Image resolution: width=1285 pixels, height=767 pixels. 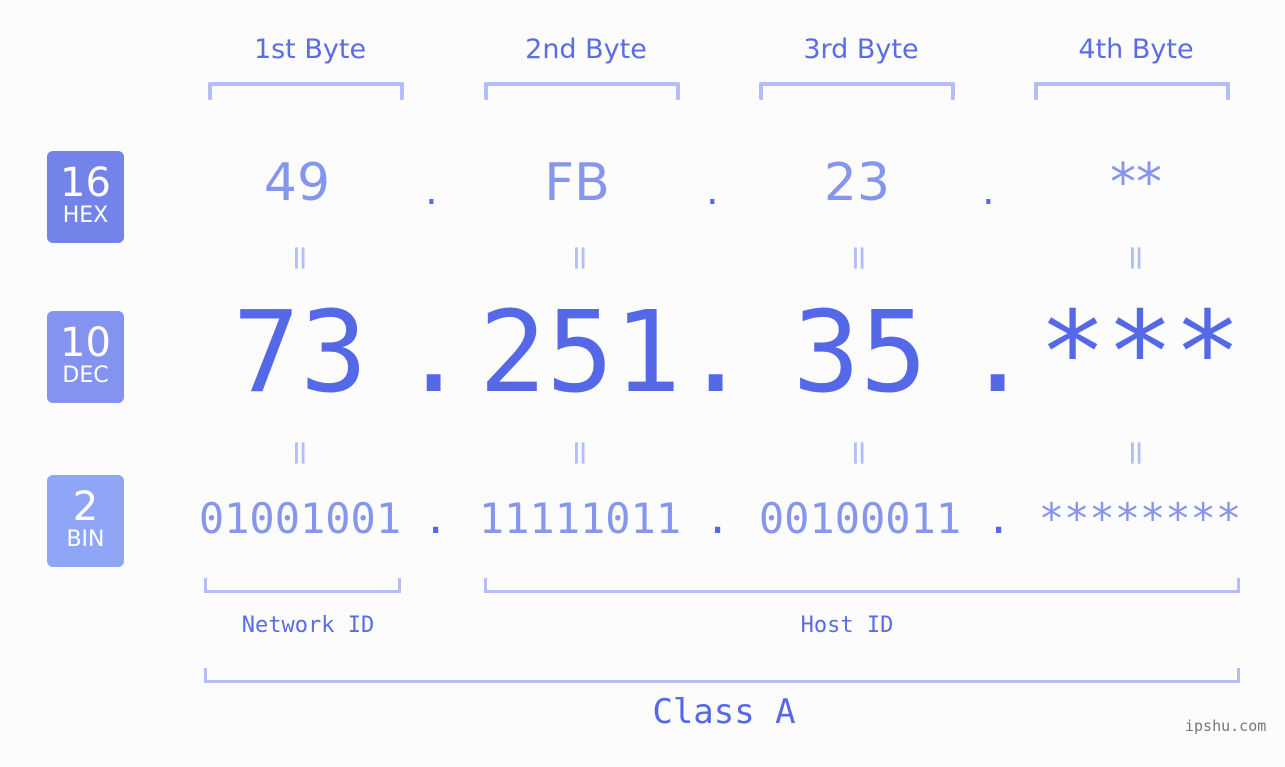 What do you see at coordinates (580, 518) in the screenshot?
I see `bin-byte-2: 11111011` at bounding box center [580, 518].